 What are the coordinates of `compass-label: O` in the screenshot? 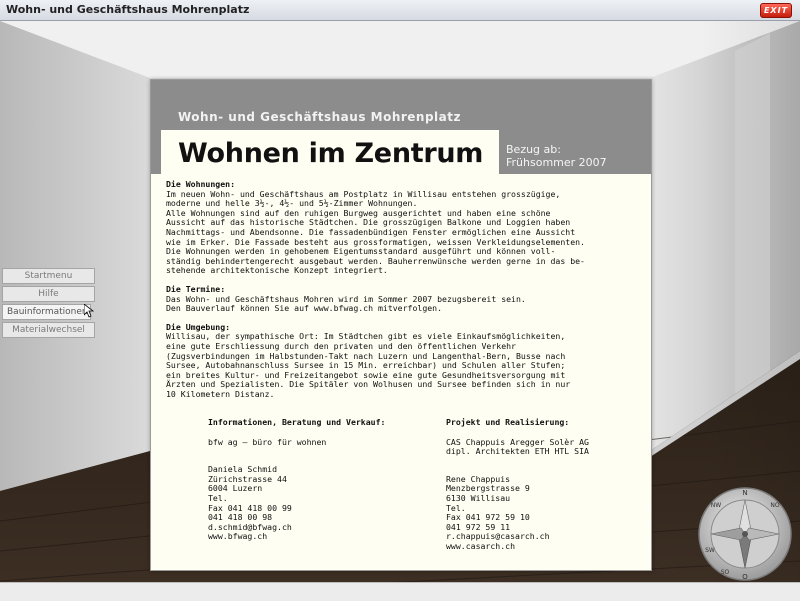 It's located at (745, 577).